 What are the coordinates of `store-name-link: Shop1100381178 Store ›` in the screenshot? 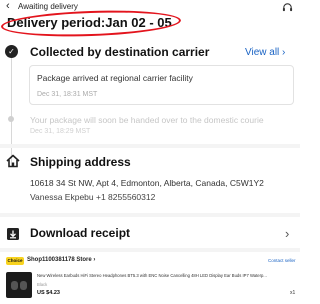 It's located at (61, 260).